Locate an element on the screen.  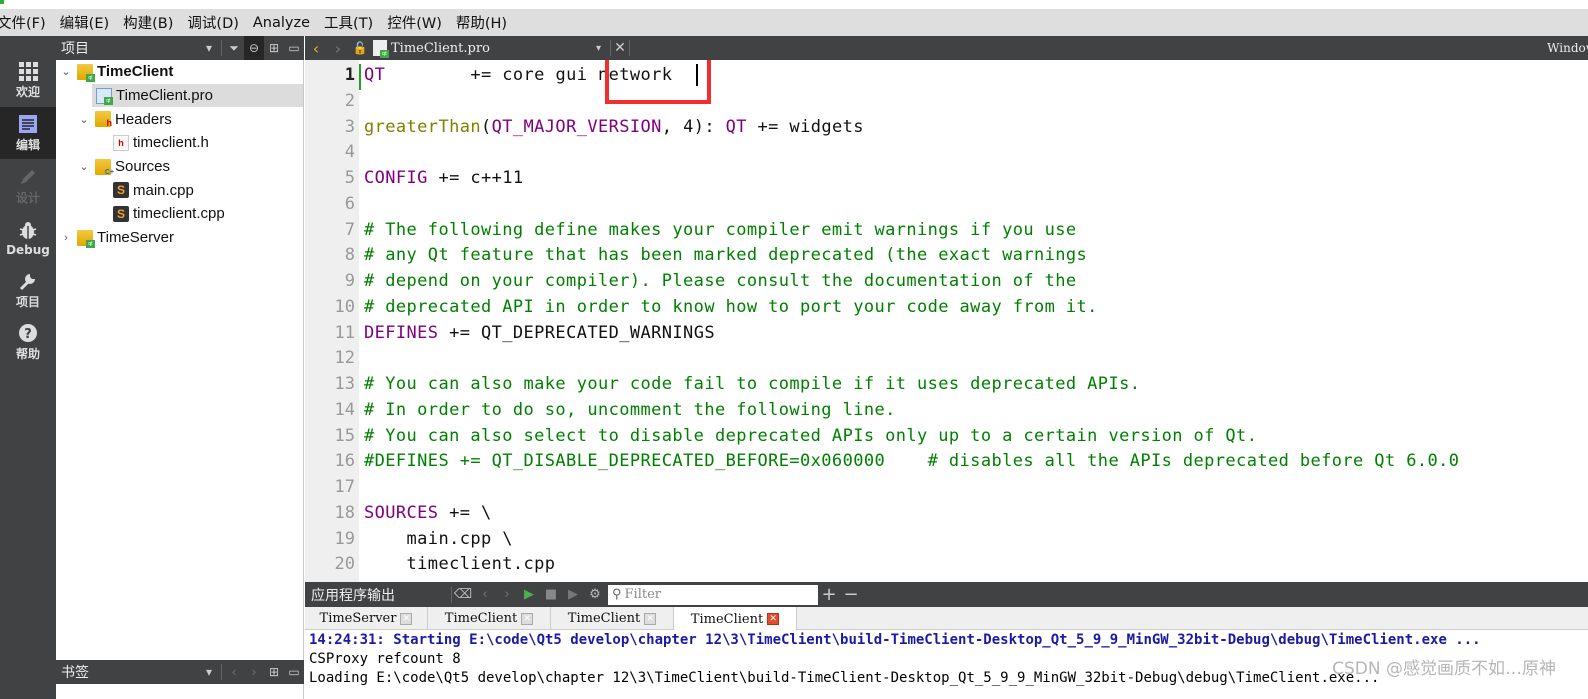
pane-title: 项目 is located at coordinates (130, 48).